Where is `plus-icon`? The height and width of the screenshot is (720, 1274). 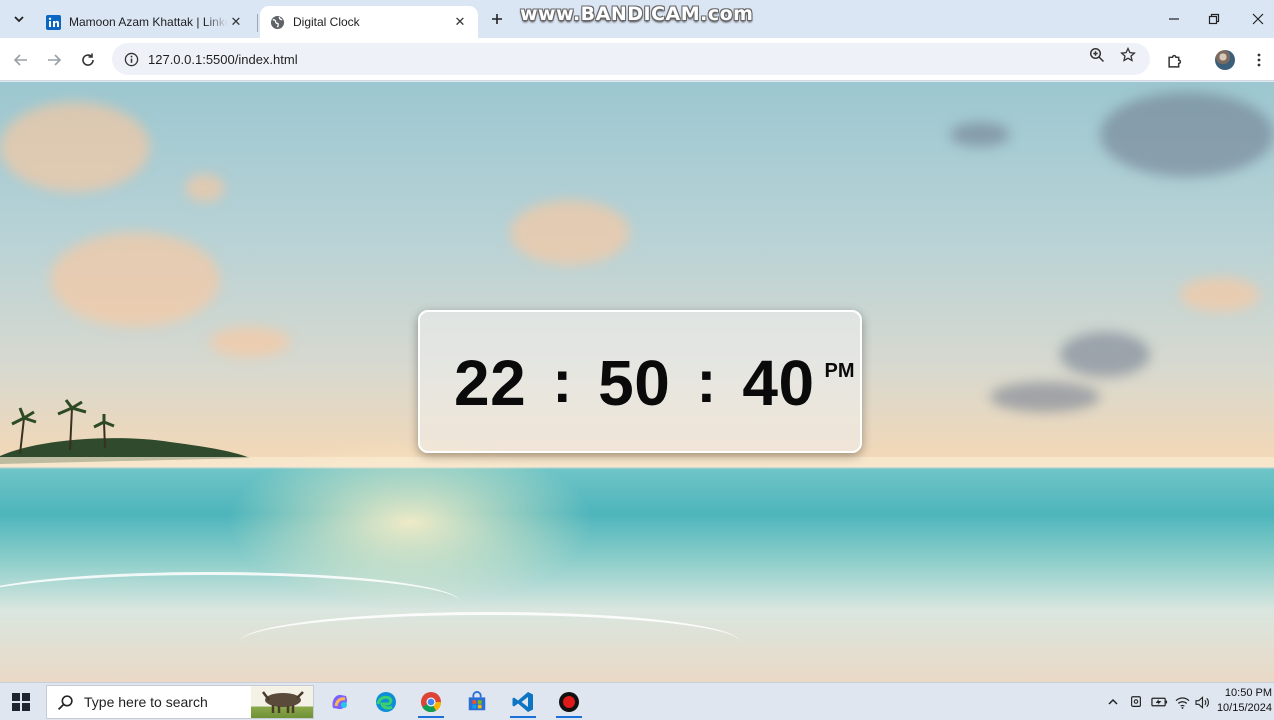 plus-icon is located at coordinates (497, 19).